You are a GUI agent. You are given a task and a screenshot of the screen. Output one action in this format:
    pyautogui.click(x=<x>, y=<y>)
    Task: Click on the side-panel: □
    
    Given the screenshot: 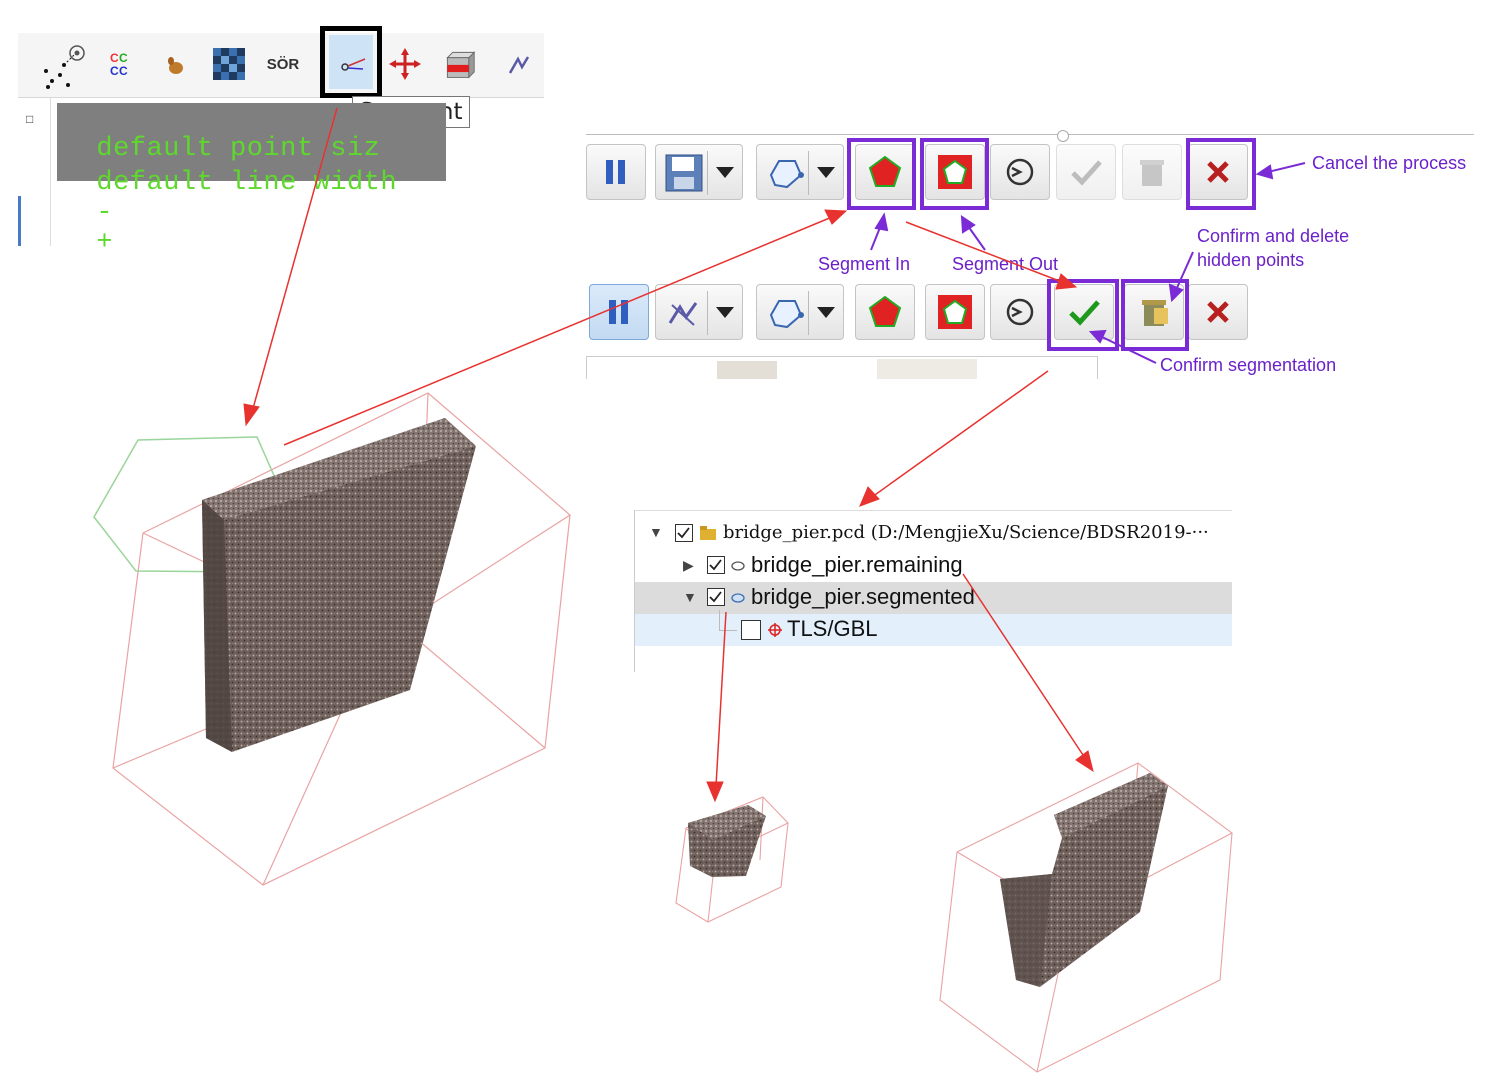 What is the action you would take?
    pyautogui.click(x=34, y=172)
    